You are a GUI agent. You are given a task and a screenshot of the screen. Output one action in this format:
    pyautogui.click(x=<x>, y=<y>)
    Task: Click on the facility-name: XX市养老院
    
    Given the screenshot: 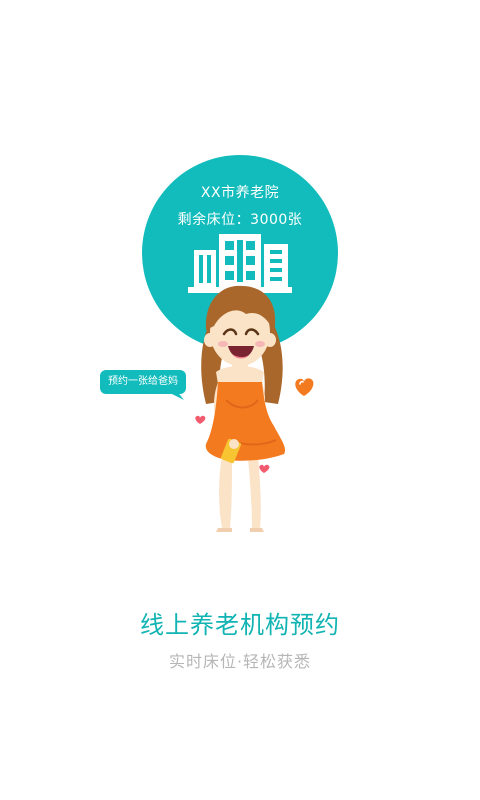 What is the action you would take?
    pyautogui.click(x=240, y=193)
    